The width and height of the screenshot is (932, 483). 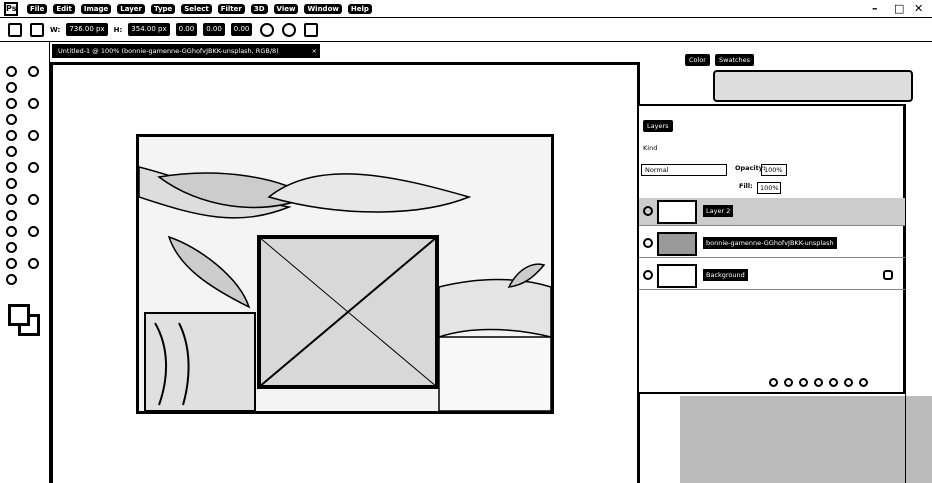 I want to click on pencil-tool, so click(x=33, y=167).